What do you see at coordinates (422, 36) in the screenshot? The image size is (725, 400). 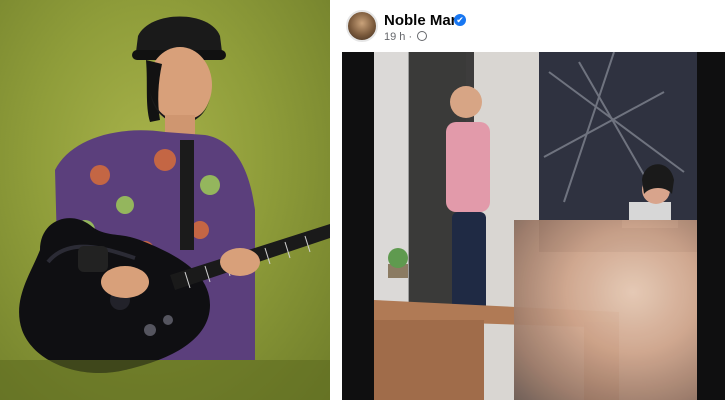 I see `globe-icon` at bounding box center [422, 36].